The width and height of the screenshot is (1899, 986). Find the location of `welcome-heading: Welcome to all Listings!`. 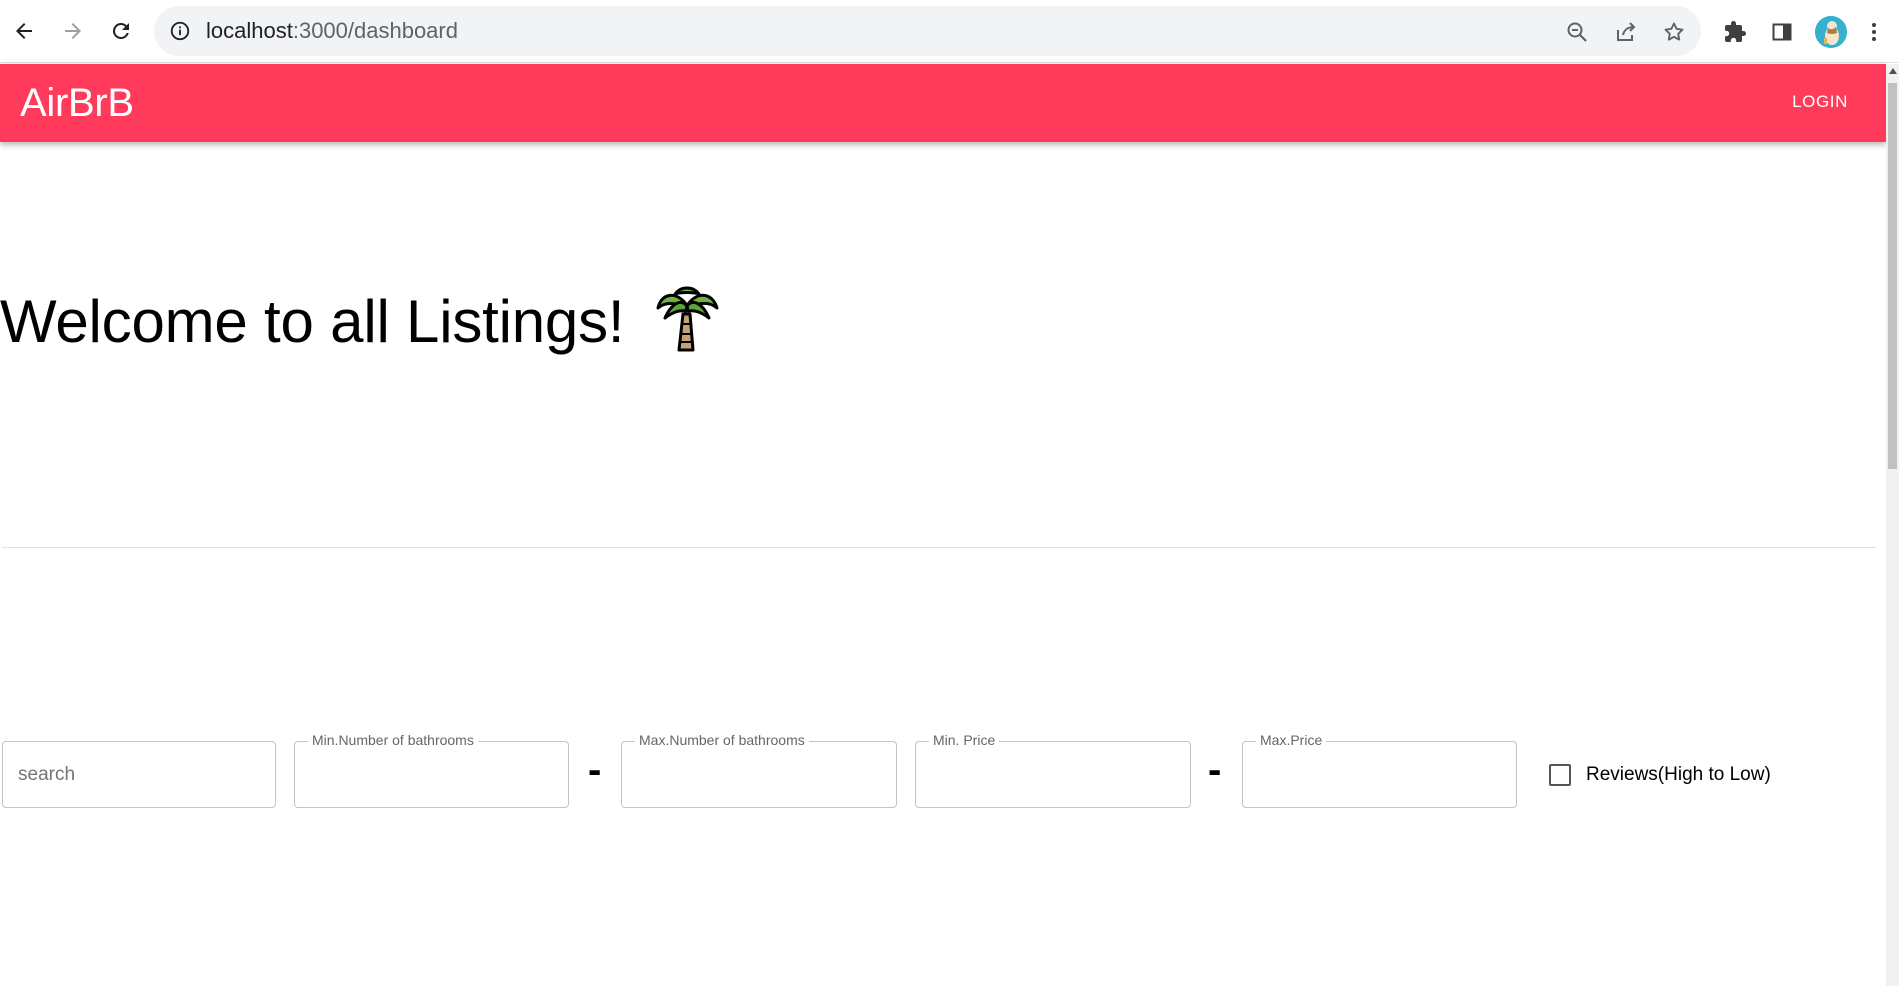

welcome-heading: Welcome to all Listings! is located at coordinates (360, 322).